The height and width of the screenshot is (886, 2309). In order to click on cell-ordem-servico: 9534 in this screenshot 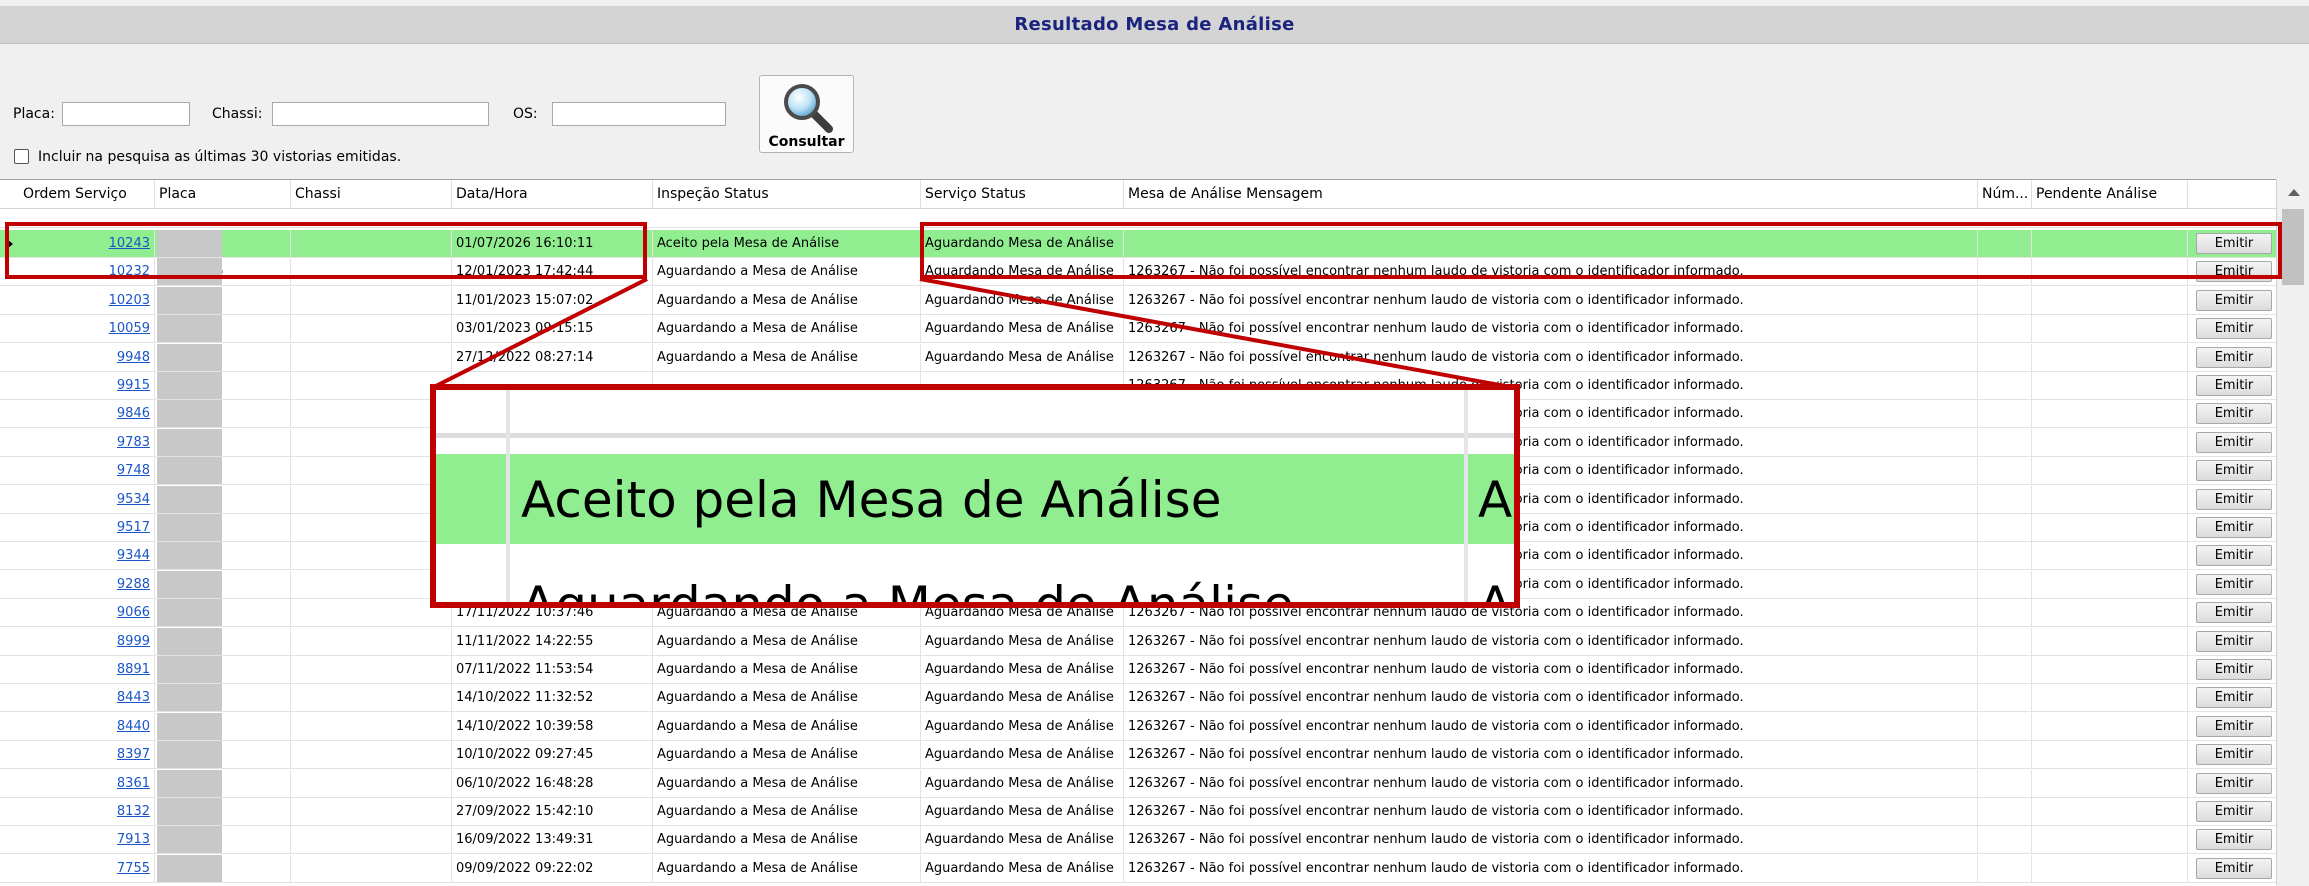, I will do `click(87, 499)`.